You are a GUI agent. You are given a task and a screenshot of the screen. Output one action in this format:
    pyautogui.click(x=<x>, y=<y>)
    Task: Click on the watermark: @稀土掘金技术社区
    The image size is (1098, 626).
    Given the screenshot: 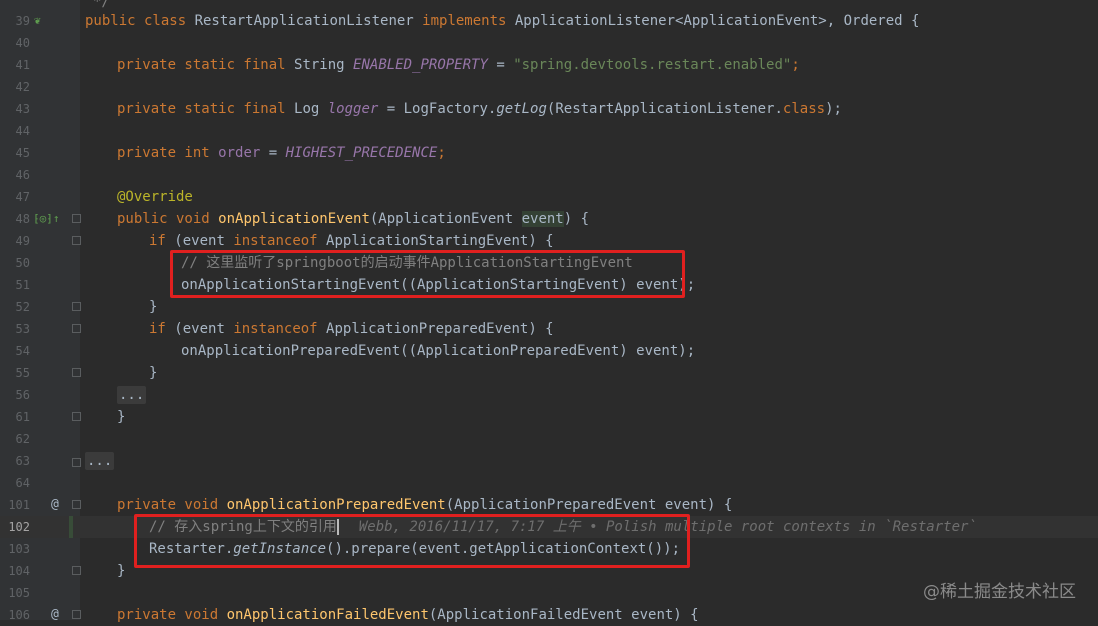 What is the action you would take?
    pyautogui.click(x=999, y=592)
    